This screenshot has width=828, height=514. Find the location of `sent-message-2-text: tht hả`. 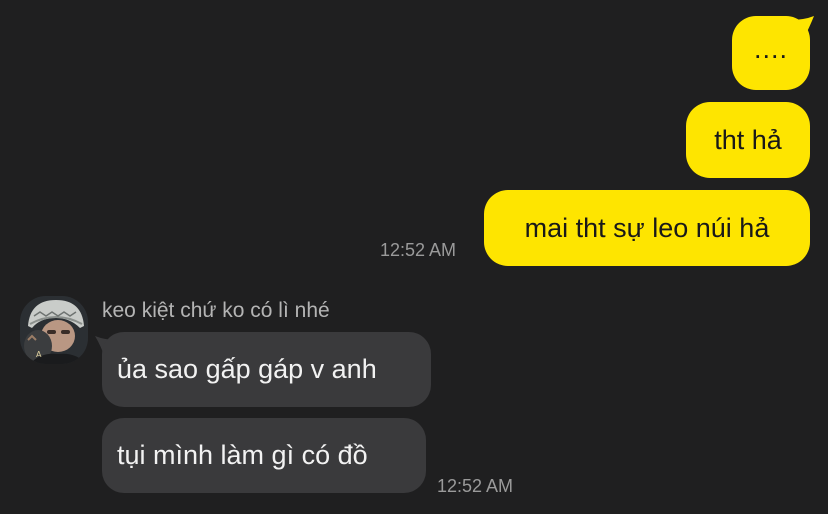

sent-message-2-text: tht hả is located at coordinates (748, 139).